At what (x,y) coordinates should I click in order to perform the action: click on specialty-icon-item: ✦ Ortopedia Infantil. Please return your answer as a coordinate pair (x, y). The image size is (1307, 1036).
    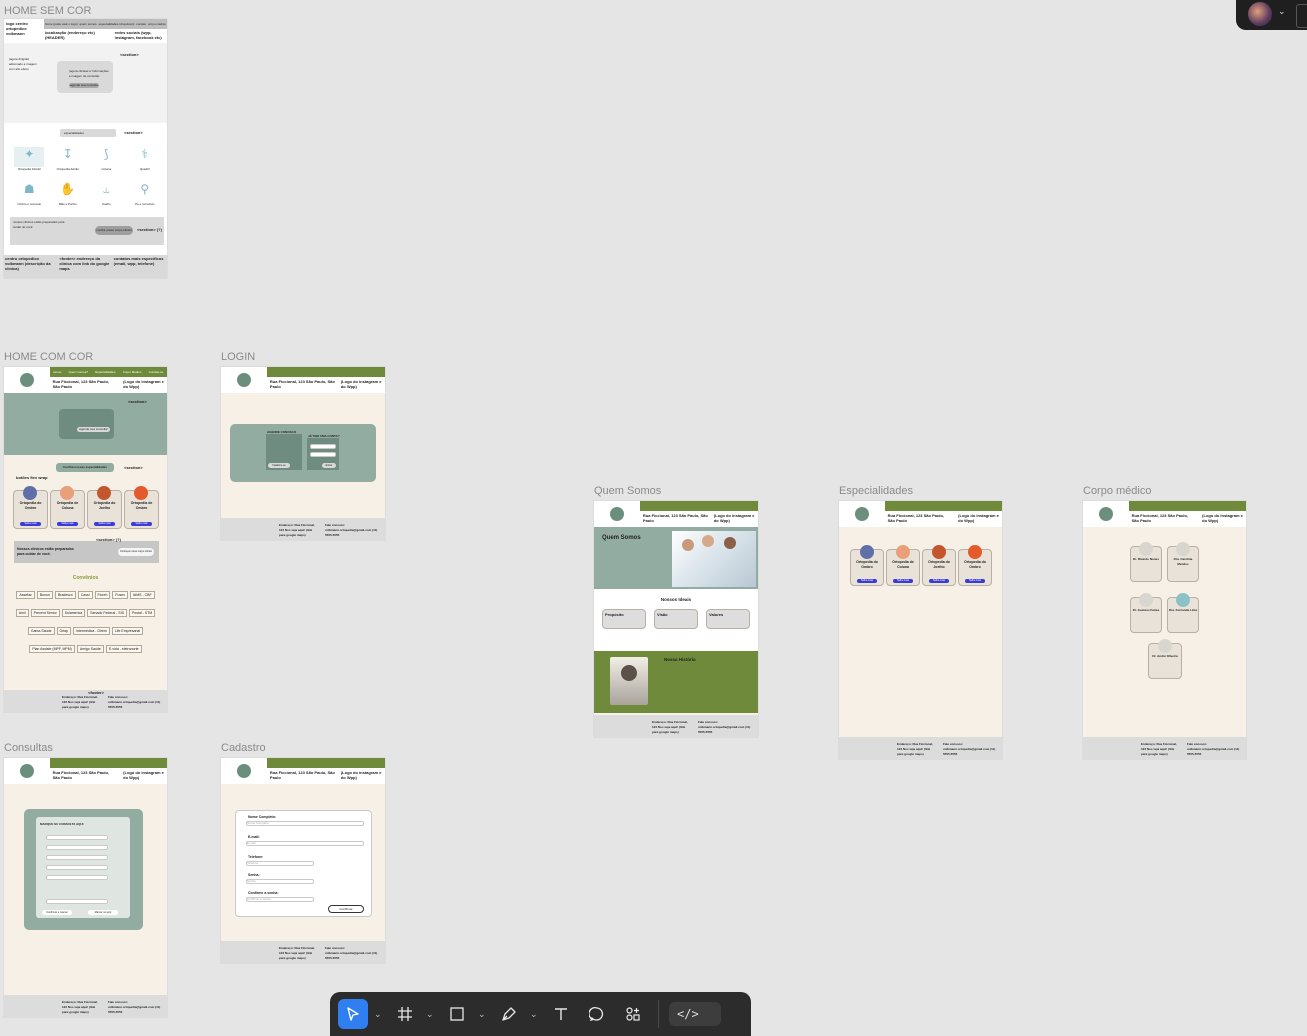
    Looking at the image, I should click on (29, 159).